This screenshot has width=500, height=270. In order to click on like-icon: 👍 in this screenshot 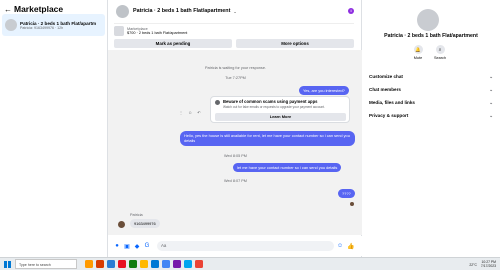, I will do `click(350, 246)`.